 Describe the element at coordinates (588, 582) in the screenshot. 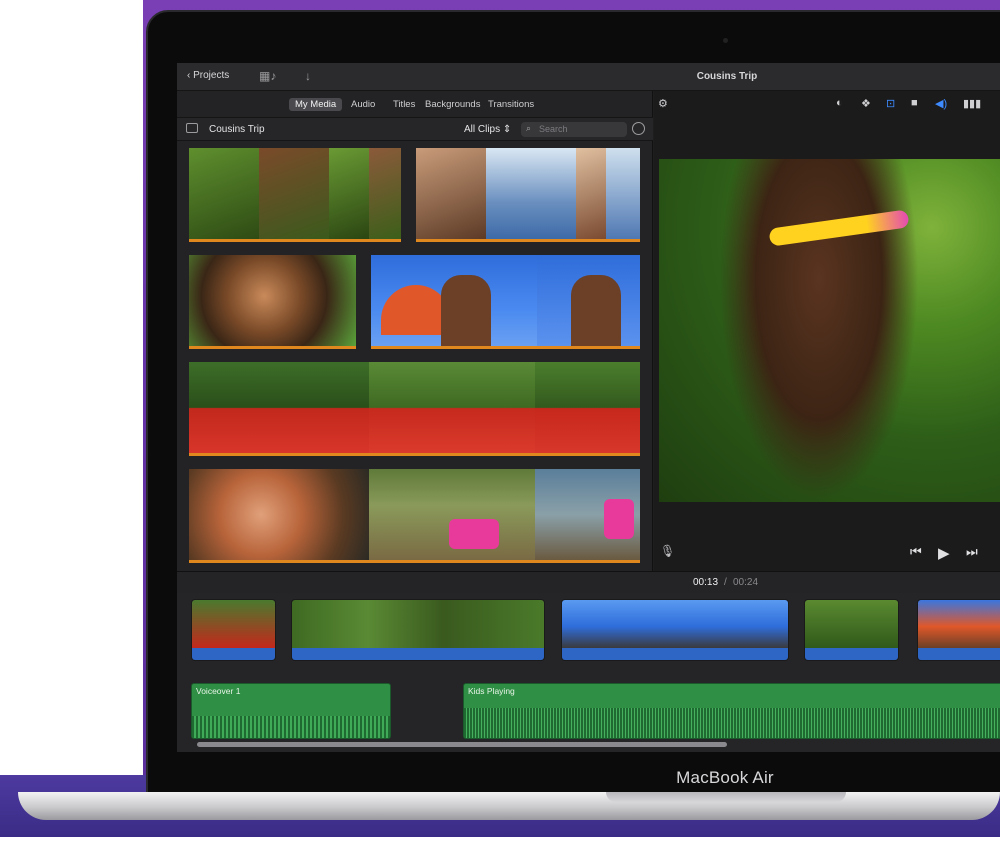

I see `timecode-bar: 00:13 / 00:24` at that location.